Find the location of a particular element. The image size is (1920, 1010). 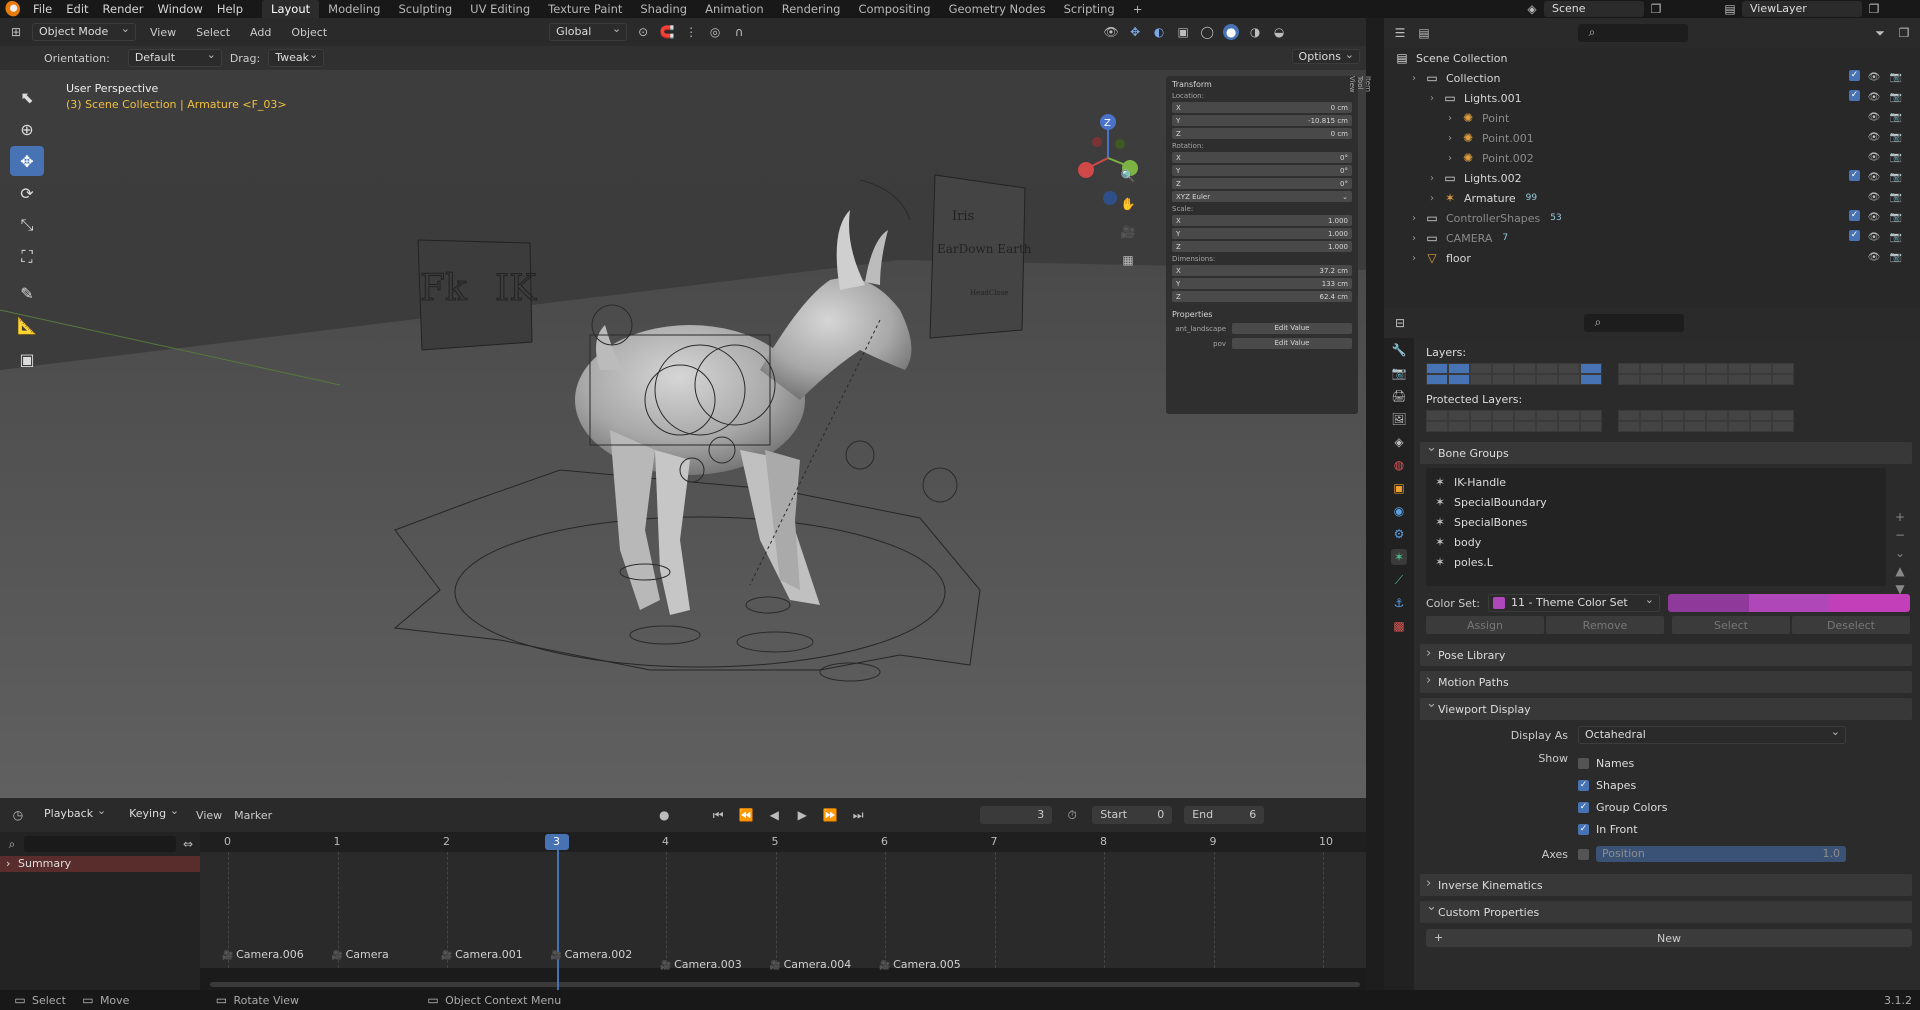

timeline-scrollbar is located at coordinates (785, 984).